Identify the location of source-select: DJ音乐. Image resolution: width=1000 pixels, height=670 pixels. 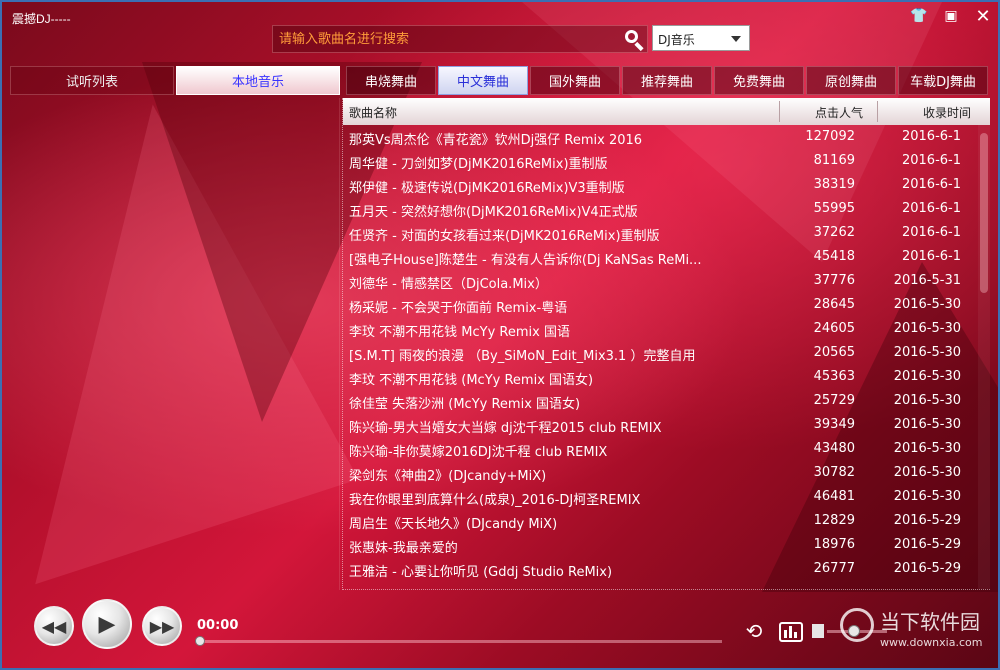
(701, 38).